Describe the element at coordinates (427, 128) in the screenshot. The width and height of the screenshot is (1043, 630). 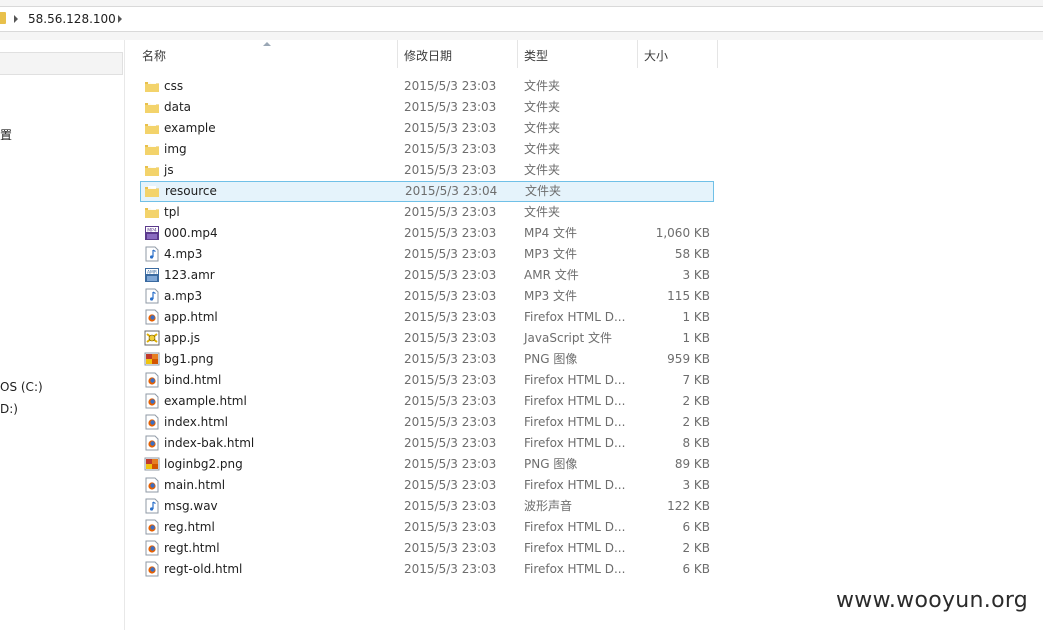
I see `file-row: example 2015/5/3 23:03 文件夹` at that location.